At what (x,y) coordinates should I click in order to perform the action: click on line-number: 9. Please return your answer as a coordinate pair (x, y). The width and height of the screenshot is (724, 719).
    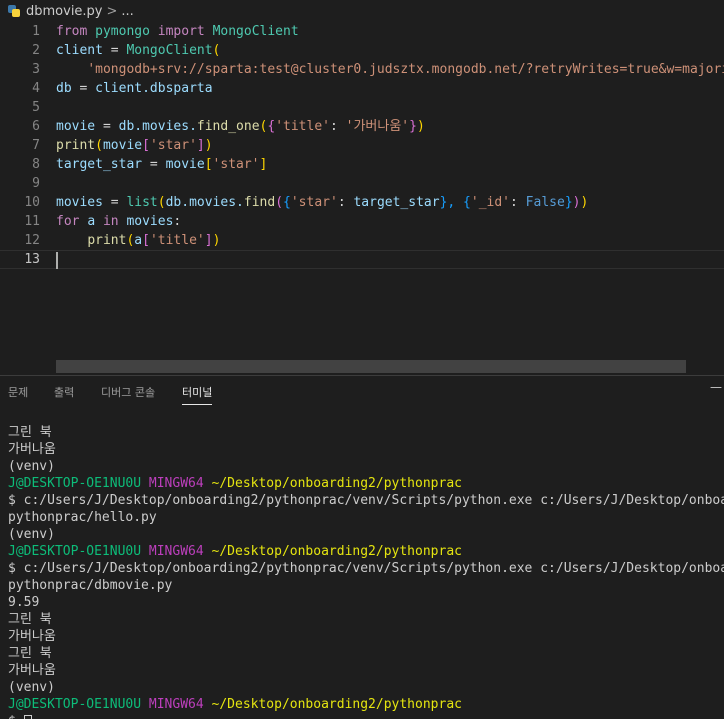
    Looking at the image, I should click on (36, 183).